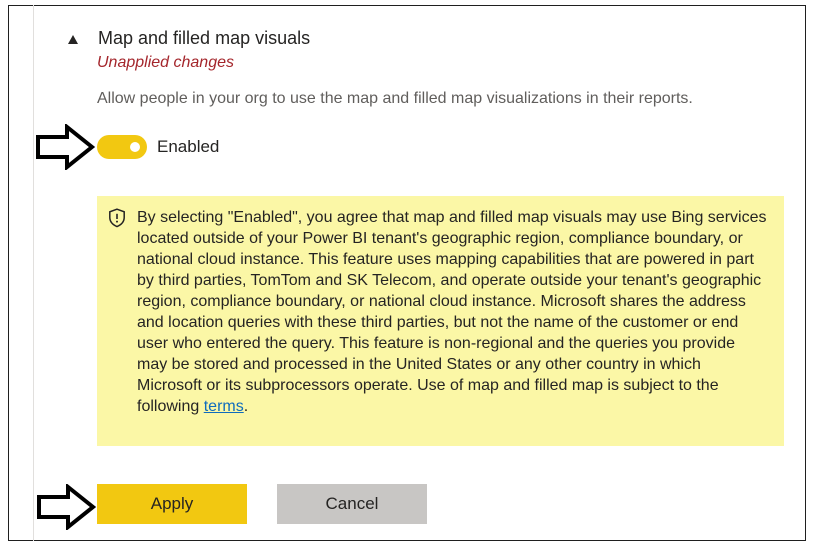 This screenshot has width=816, height=554. What do you see at coordinates (188, 146) in the screenshot?
I see `toggle-label: Enabled` at bounding box center [188, 146].